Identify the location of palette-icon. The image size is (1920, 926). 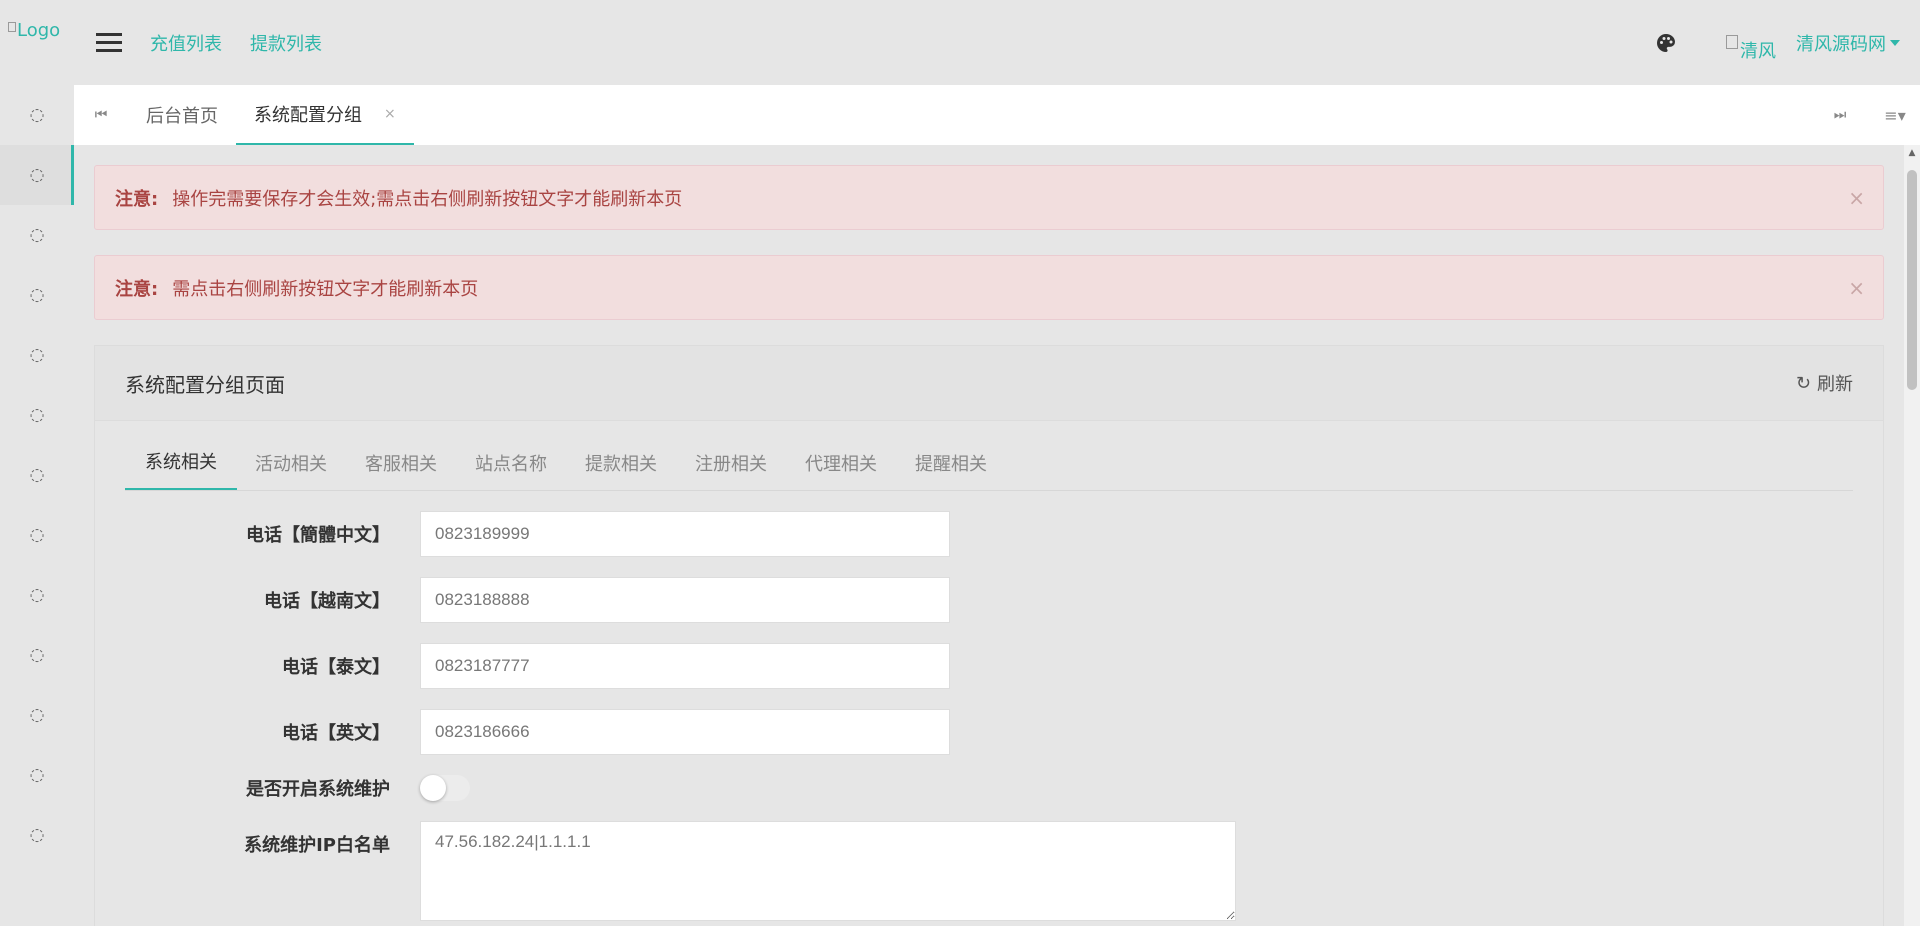
(1666, 43).